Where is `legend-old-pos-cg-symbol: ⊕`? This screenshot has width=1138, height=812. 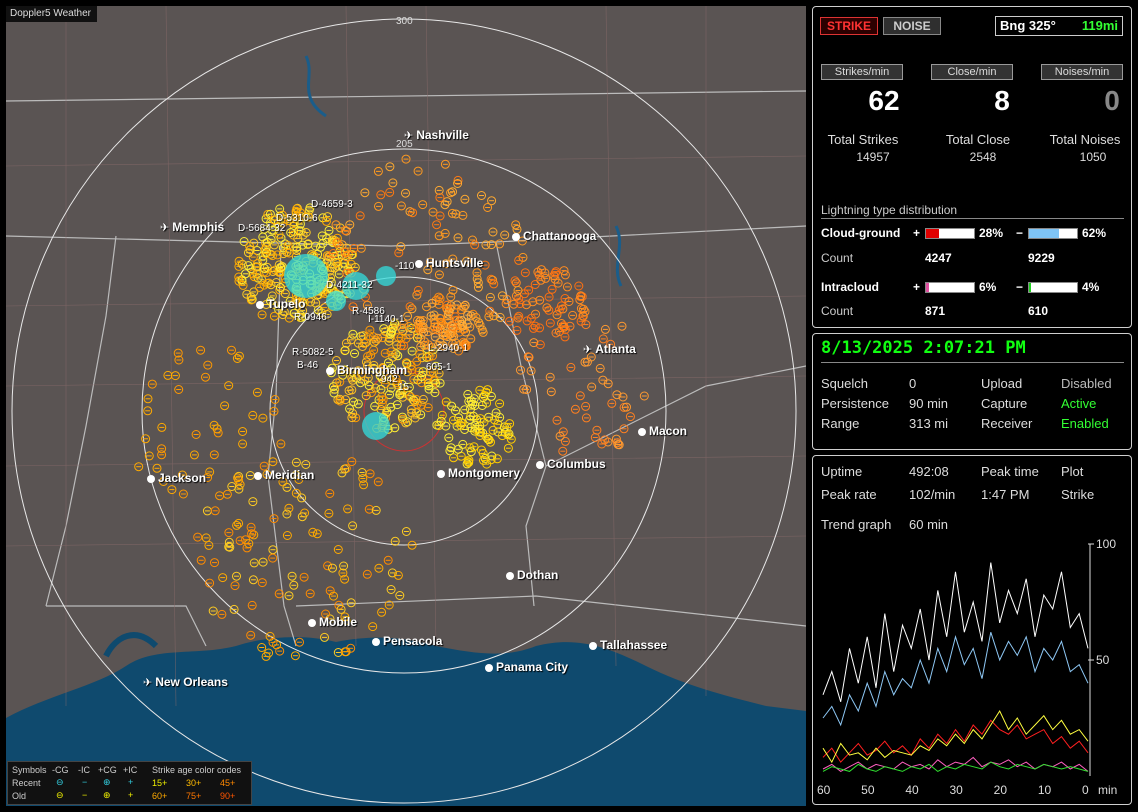 legend-old-pos-cg-symbol: ⊕ is located at coordinates (107, 795).